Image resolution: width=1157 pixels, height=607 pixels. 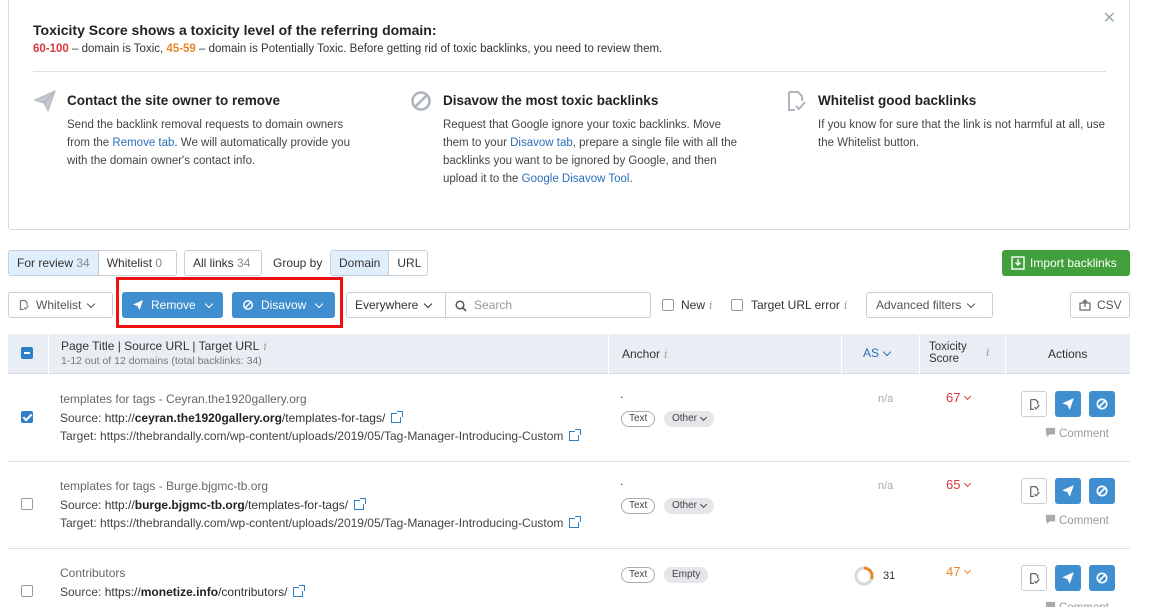 I want to click on toxicity-score: 65, so click(x=959, y=484).